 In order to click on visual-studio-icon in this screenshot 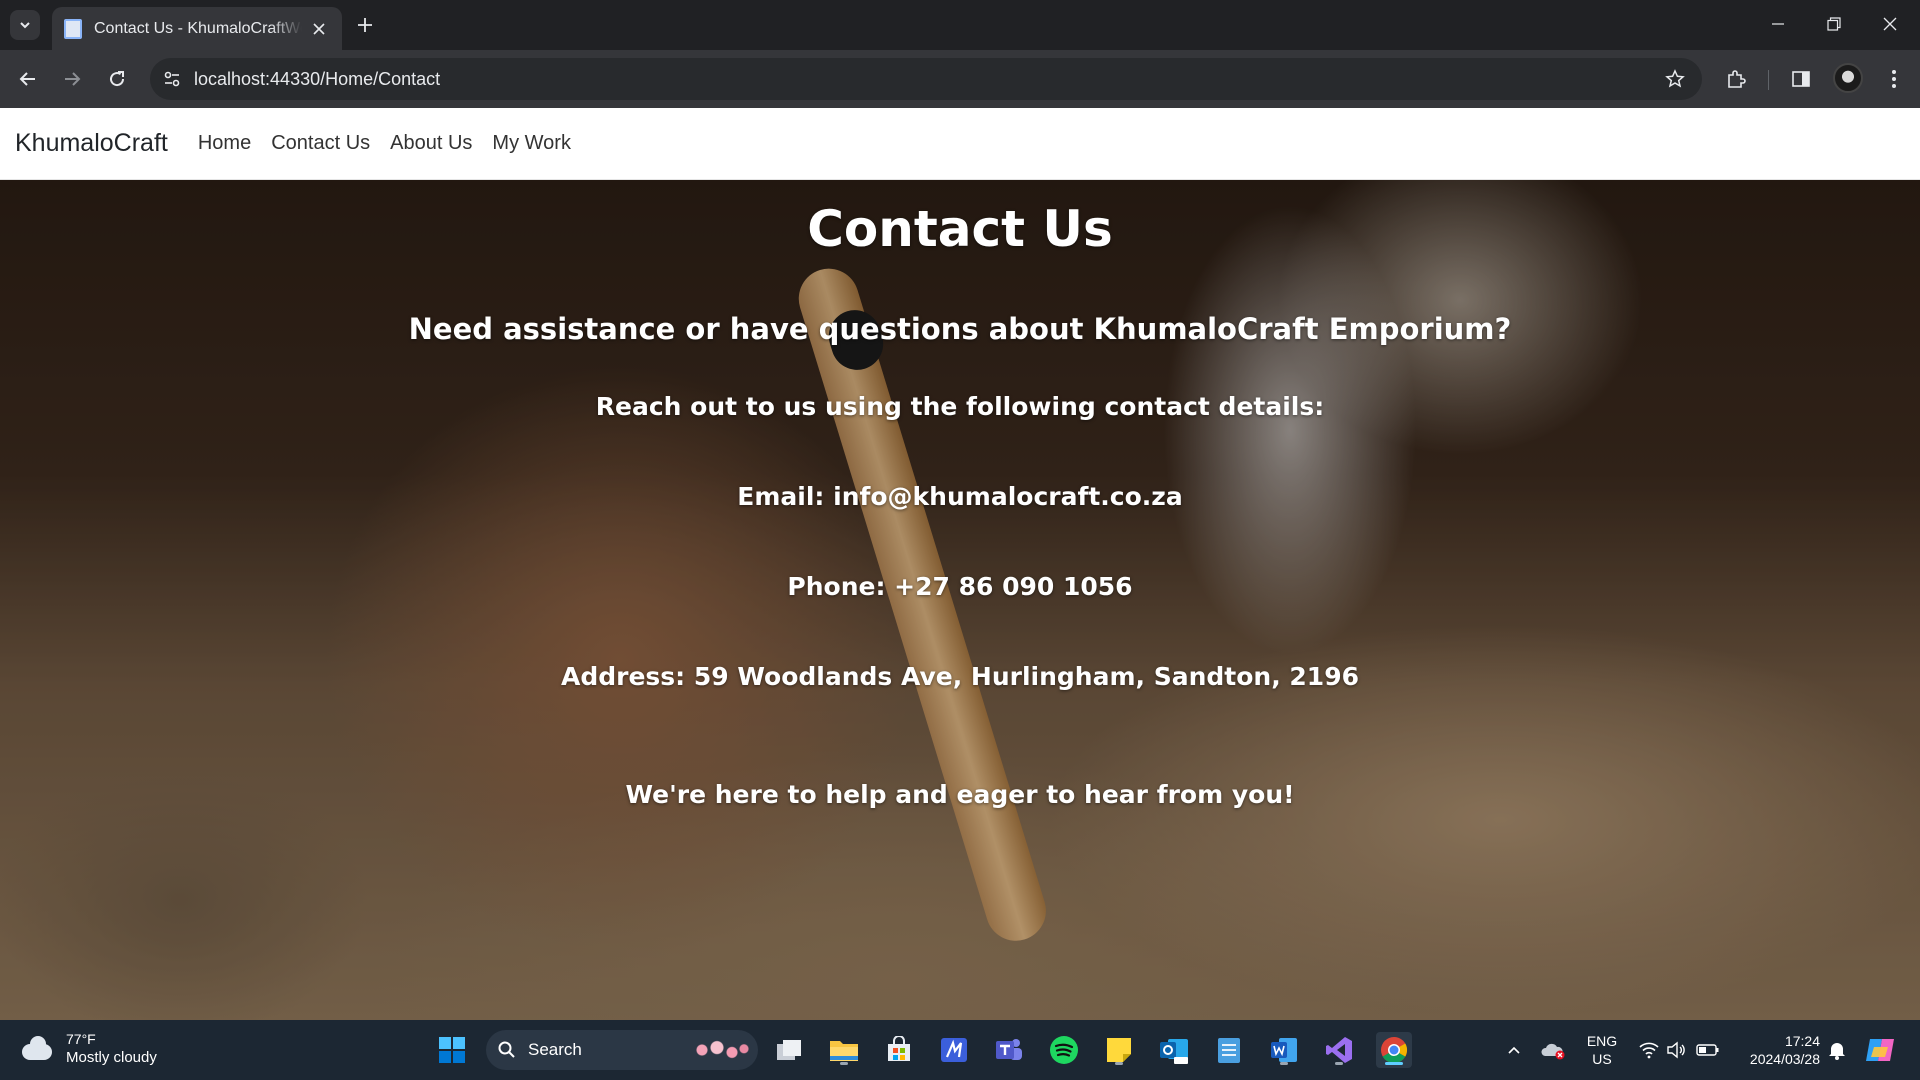, I will do `click(954, 1050)`.